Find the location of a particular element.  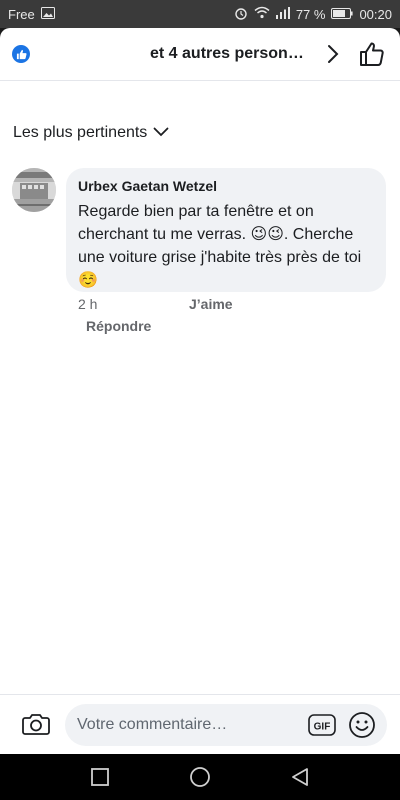

comment-author: Urbex Gaetan Wetzel is located at coordinates (226, 186).